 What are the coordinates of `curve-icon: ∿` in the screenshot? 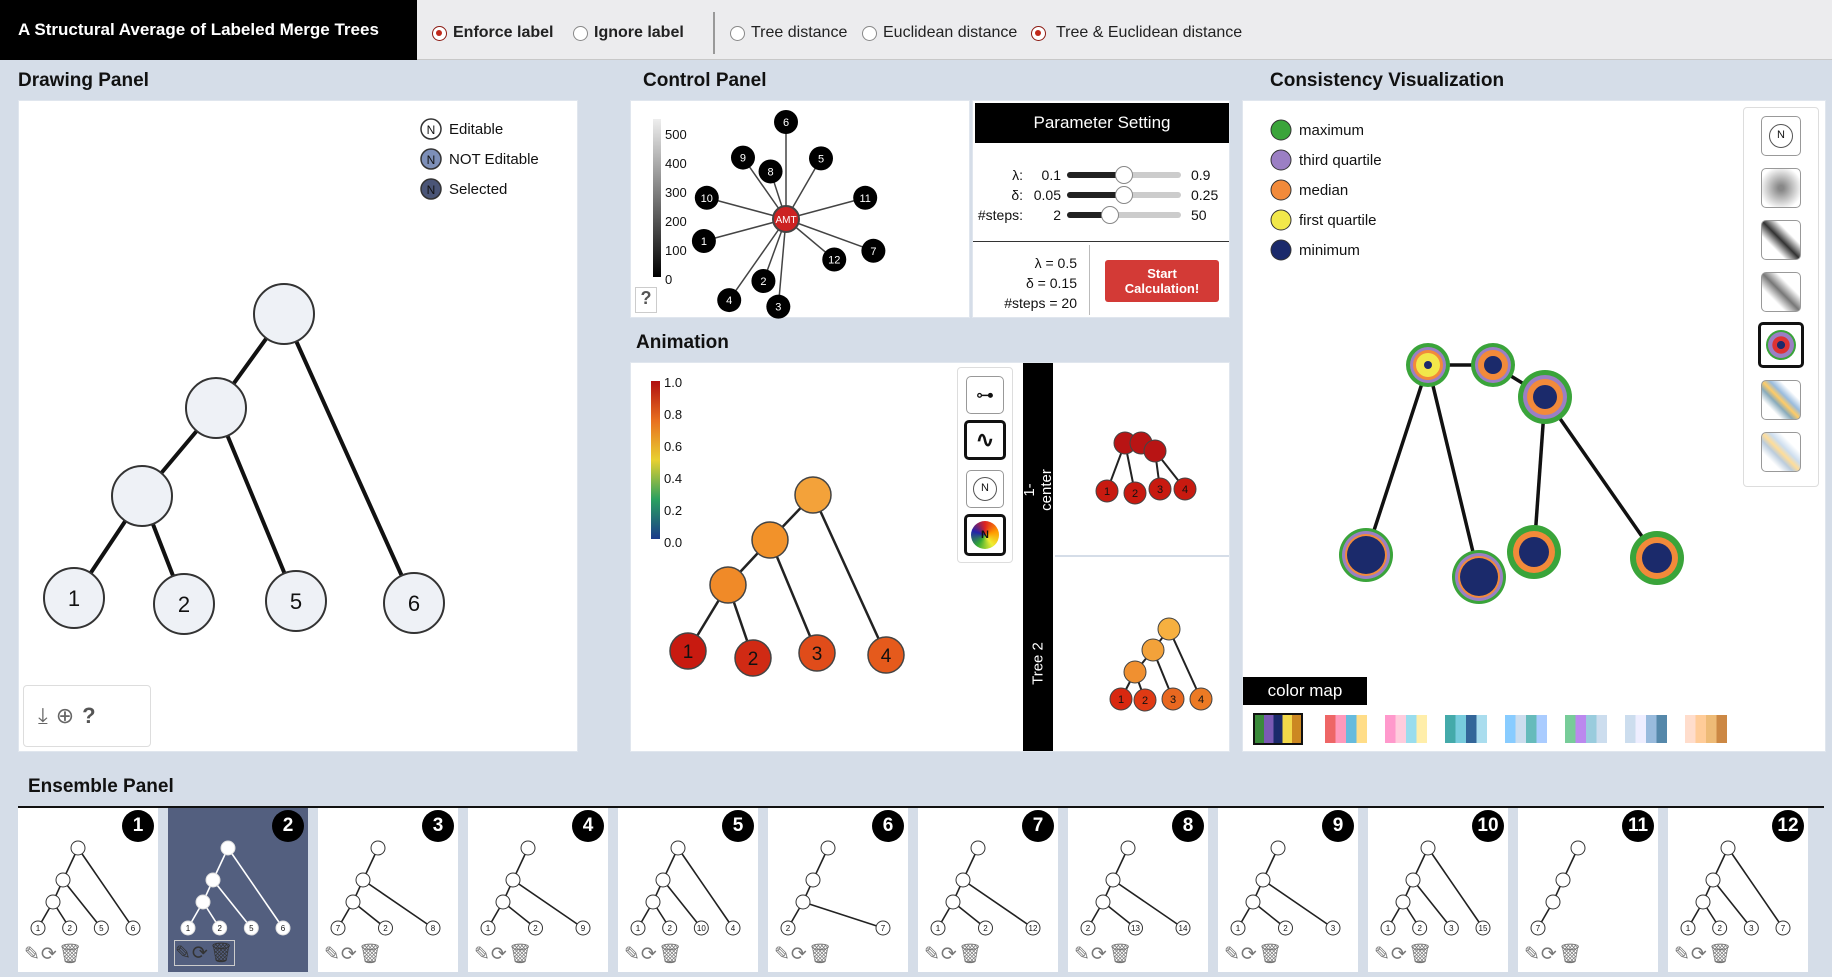 It's located at (985, 440).